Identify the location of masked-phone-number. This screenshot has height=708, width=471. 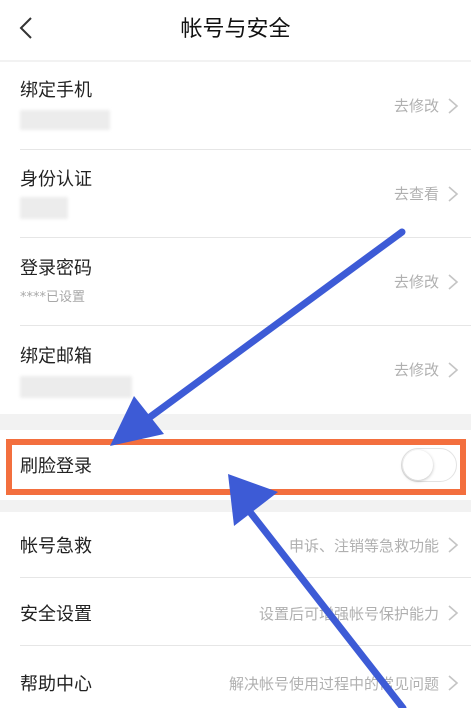
(65, 120).